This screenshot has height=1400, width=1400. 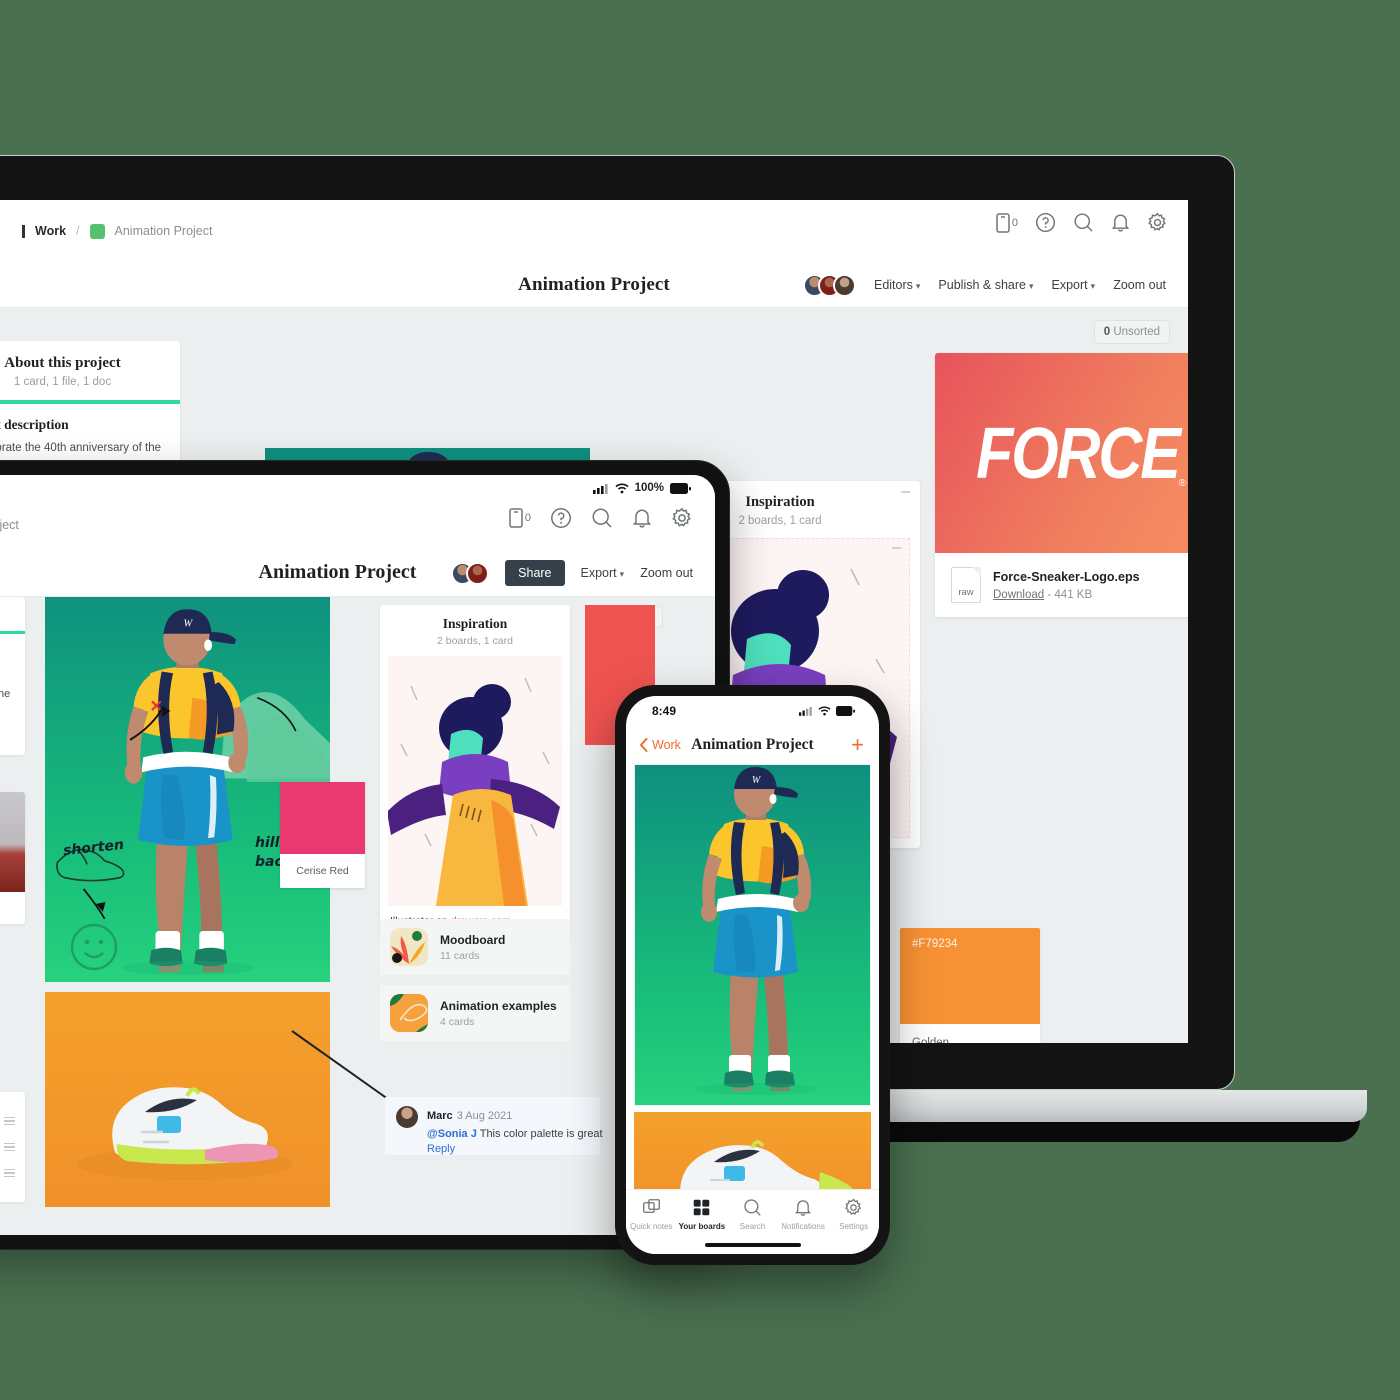 I want to click on comment-author: Marc, so click(x=440, y=1116).